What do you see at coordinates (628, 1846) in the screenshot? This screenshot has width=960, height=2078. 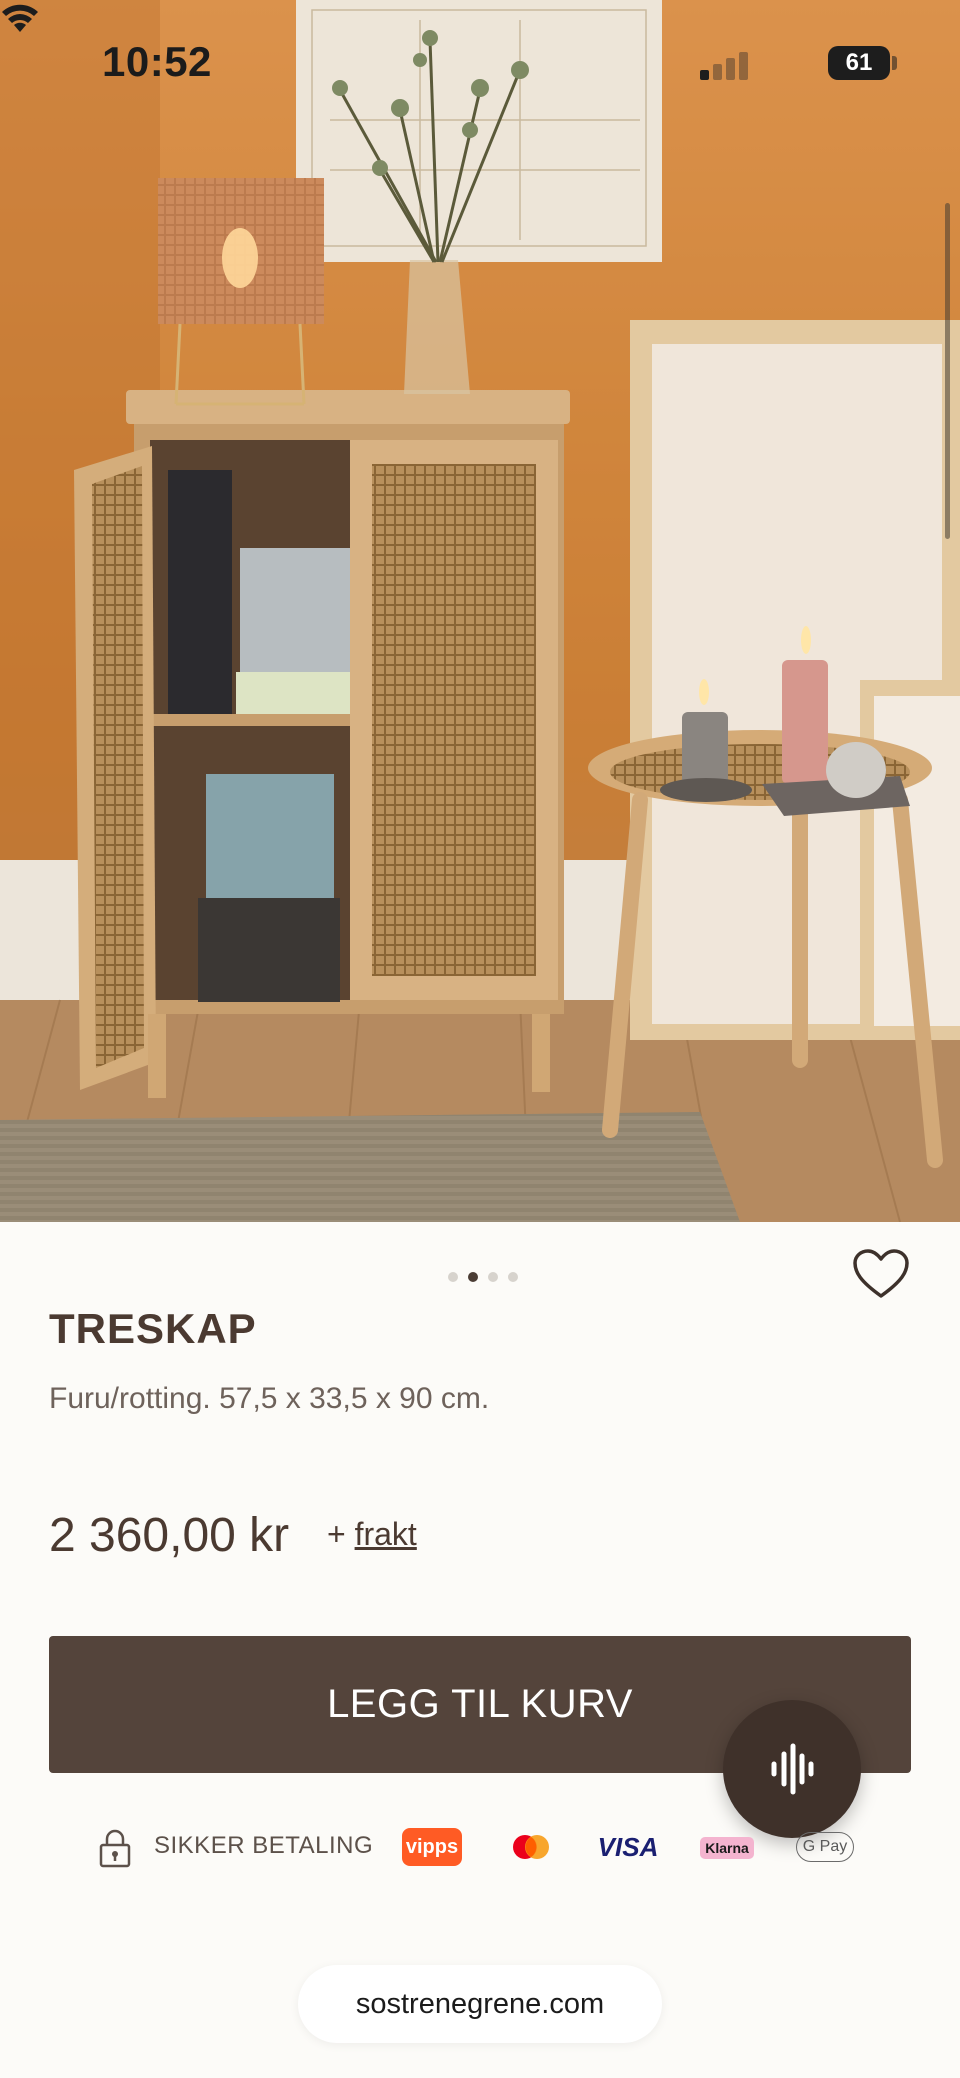 I see `visa-logo: VISA` at bounding box center [628, 1846].